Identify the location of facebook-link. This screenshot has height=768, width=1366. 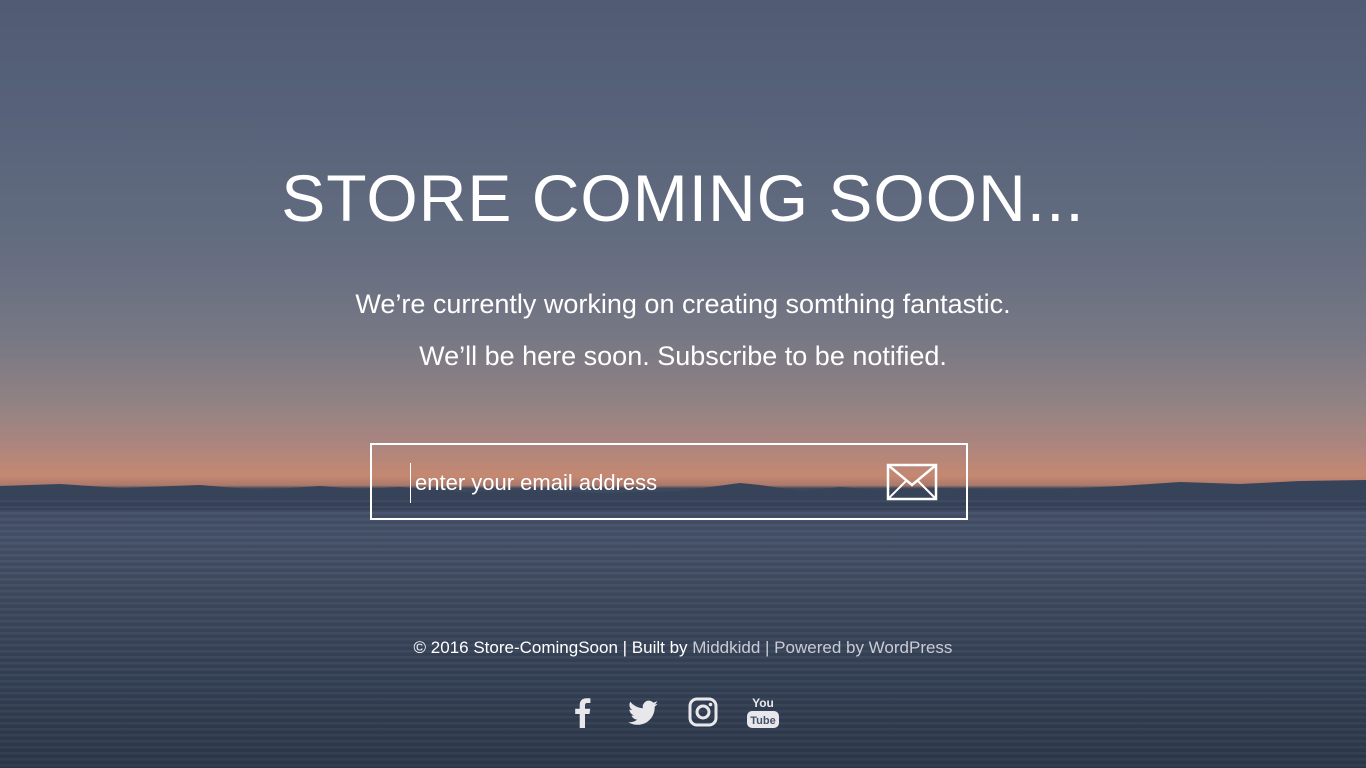
(583, 712).